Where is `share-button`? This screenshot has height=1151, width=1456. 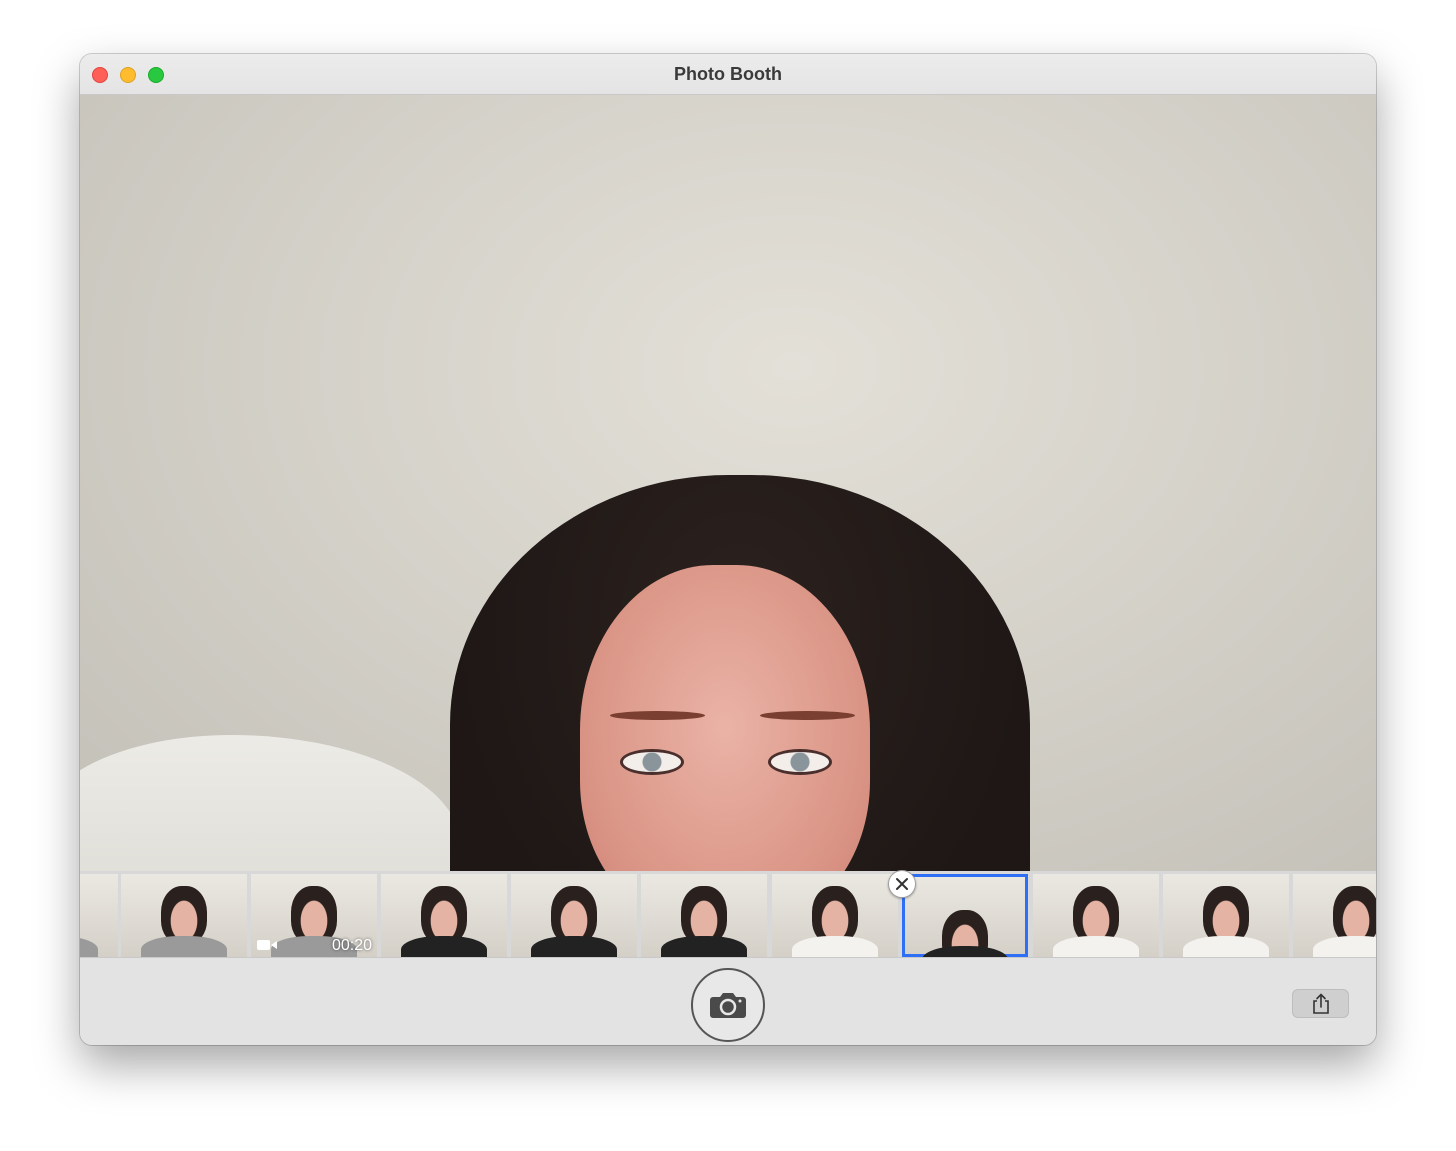
share-button is located at coordinates (1320, 1003).